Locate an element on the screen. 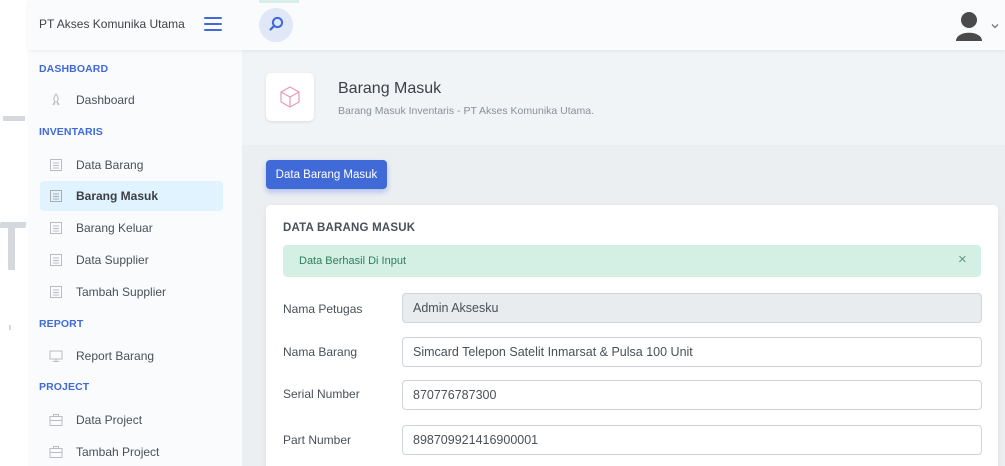 This screenshot has height=466, width=1005. sidebar-section-report: REPORT is located at coordinates (61, 324).